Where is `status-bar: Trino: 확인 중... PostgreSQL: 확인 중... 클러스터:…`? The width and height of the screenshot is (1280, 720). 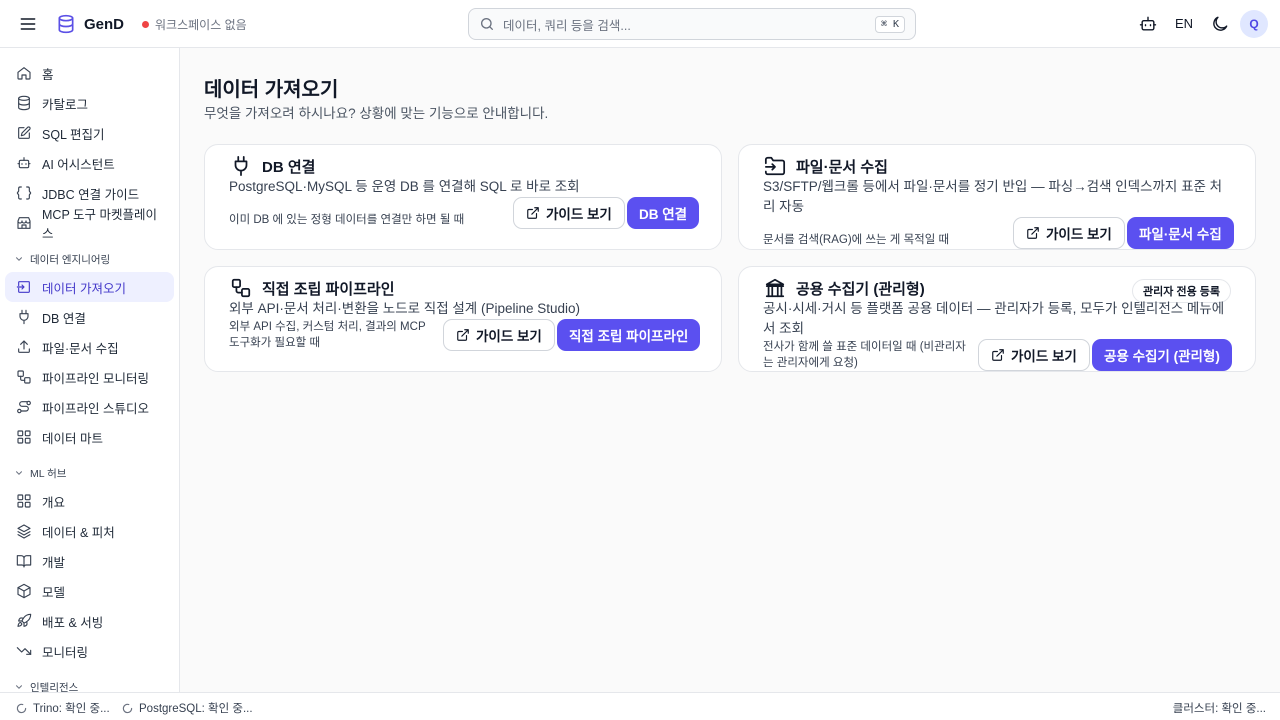 status-bar: Trino: 확인 중... PostgreSQL: 확인 중... 클러스터:… is located at coordinates (640, 706).